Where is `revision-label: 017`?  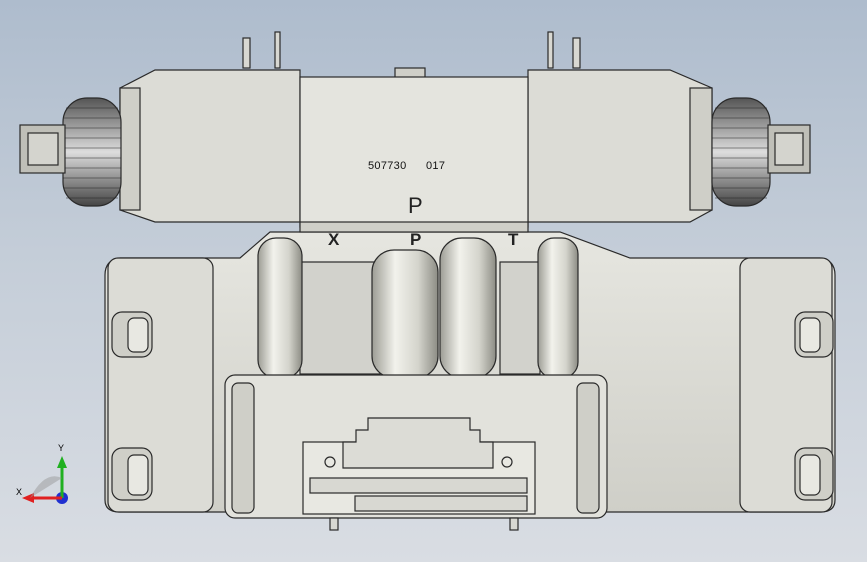 revision-label: 017 is located at coordinates (436, 166).